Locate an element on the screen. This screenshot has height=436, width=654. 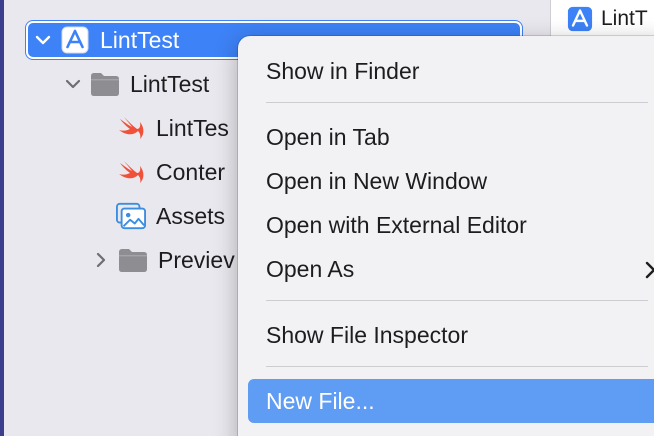
menu-item-open-in-new-window: Open in New Window is located at coordinates (451, 181).